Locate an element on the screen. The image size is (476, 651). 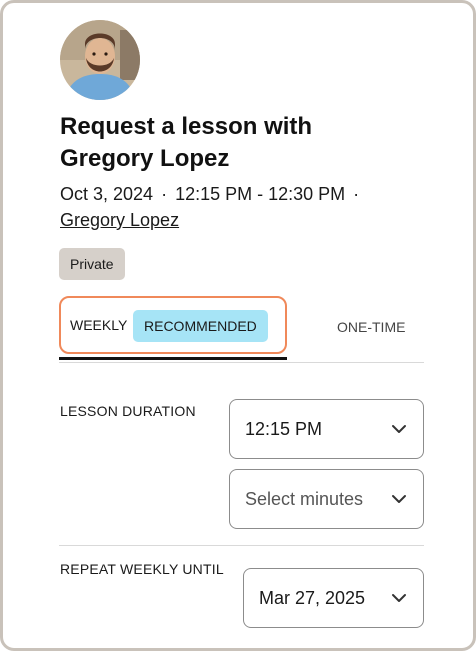
active-tab-indicator is located at coordinates (173, 358).